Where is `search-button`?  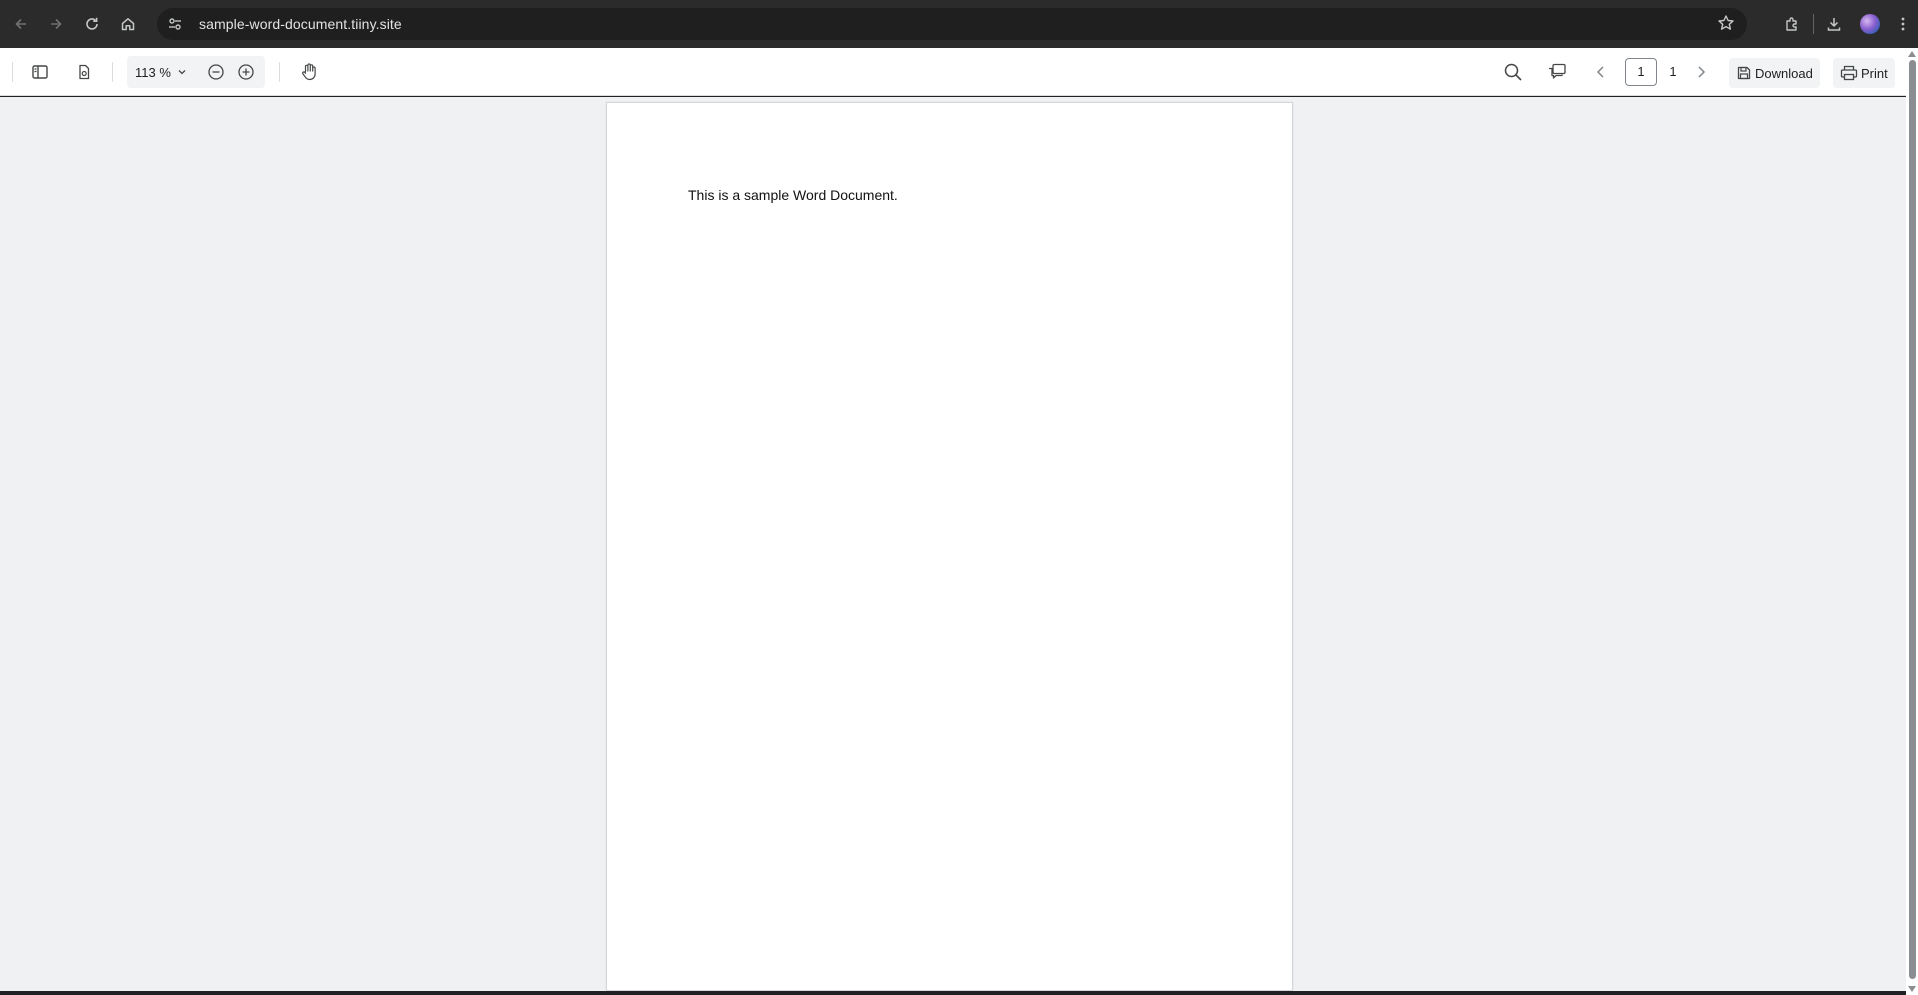 search-button is located at coordinates (1513, 72).